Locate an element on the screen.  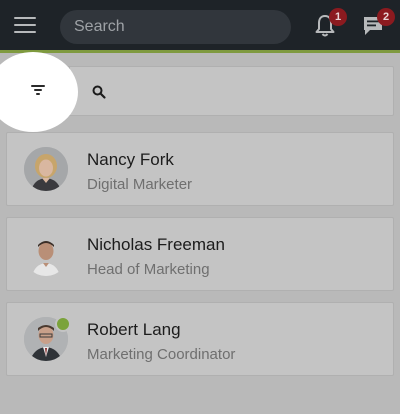
contact-name: Robert Lang is located at coordinates (134, 329).